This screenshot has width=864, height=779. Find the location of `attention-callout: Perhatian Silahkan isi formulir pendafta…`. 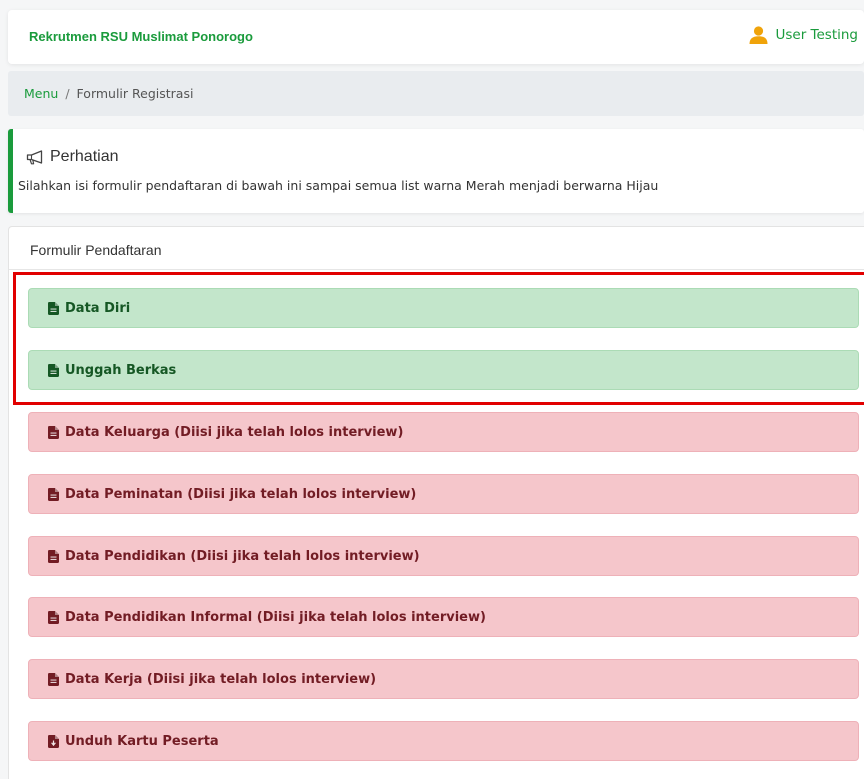

attention-callout: Perhatian Silahkan isi formulir pendafta… is located at coordinates (436, 171).